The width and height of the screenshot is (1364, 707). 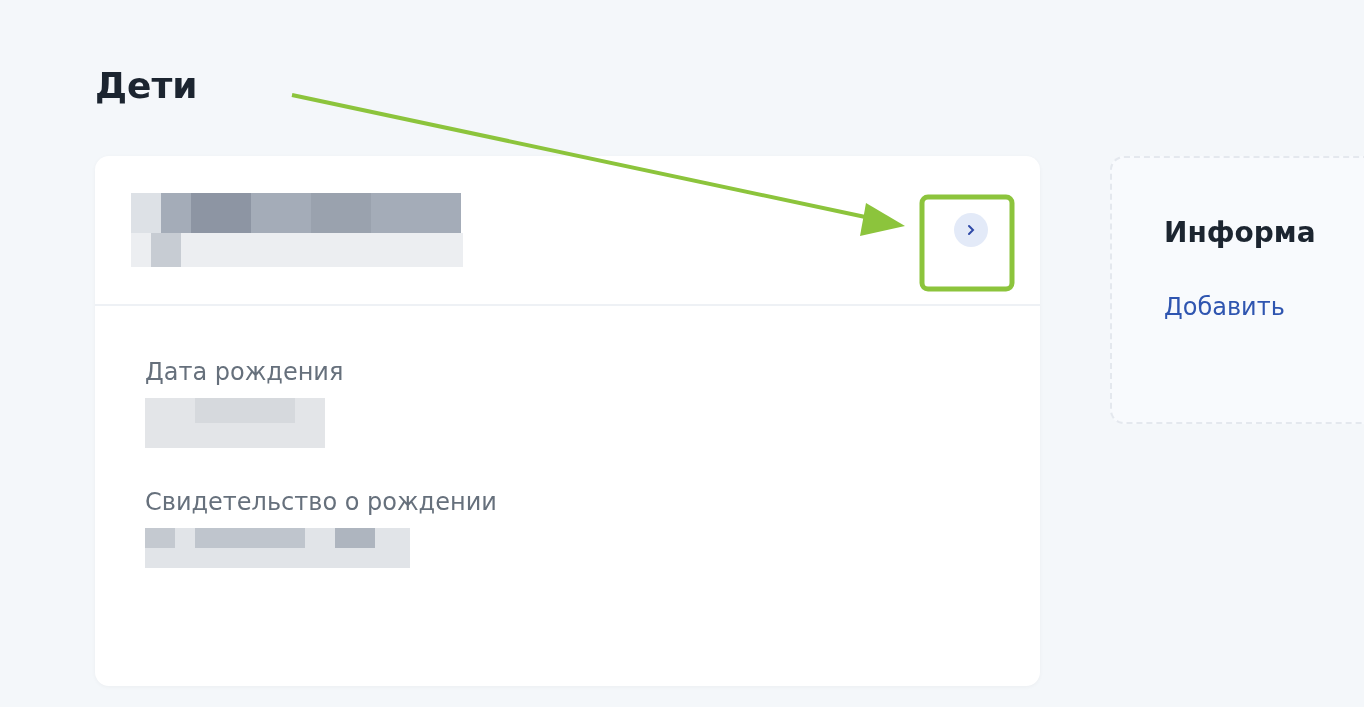 I want to click on chevron-button, so click(x=971, y=230).